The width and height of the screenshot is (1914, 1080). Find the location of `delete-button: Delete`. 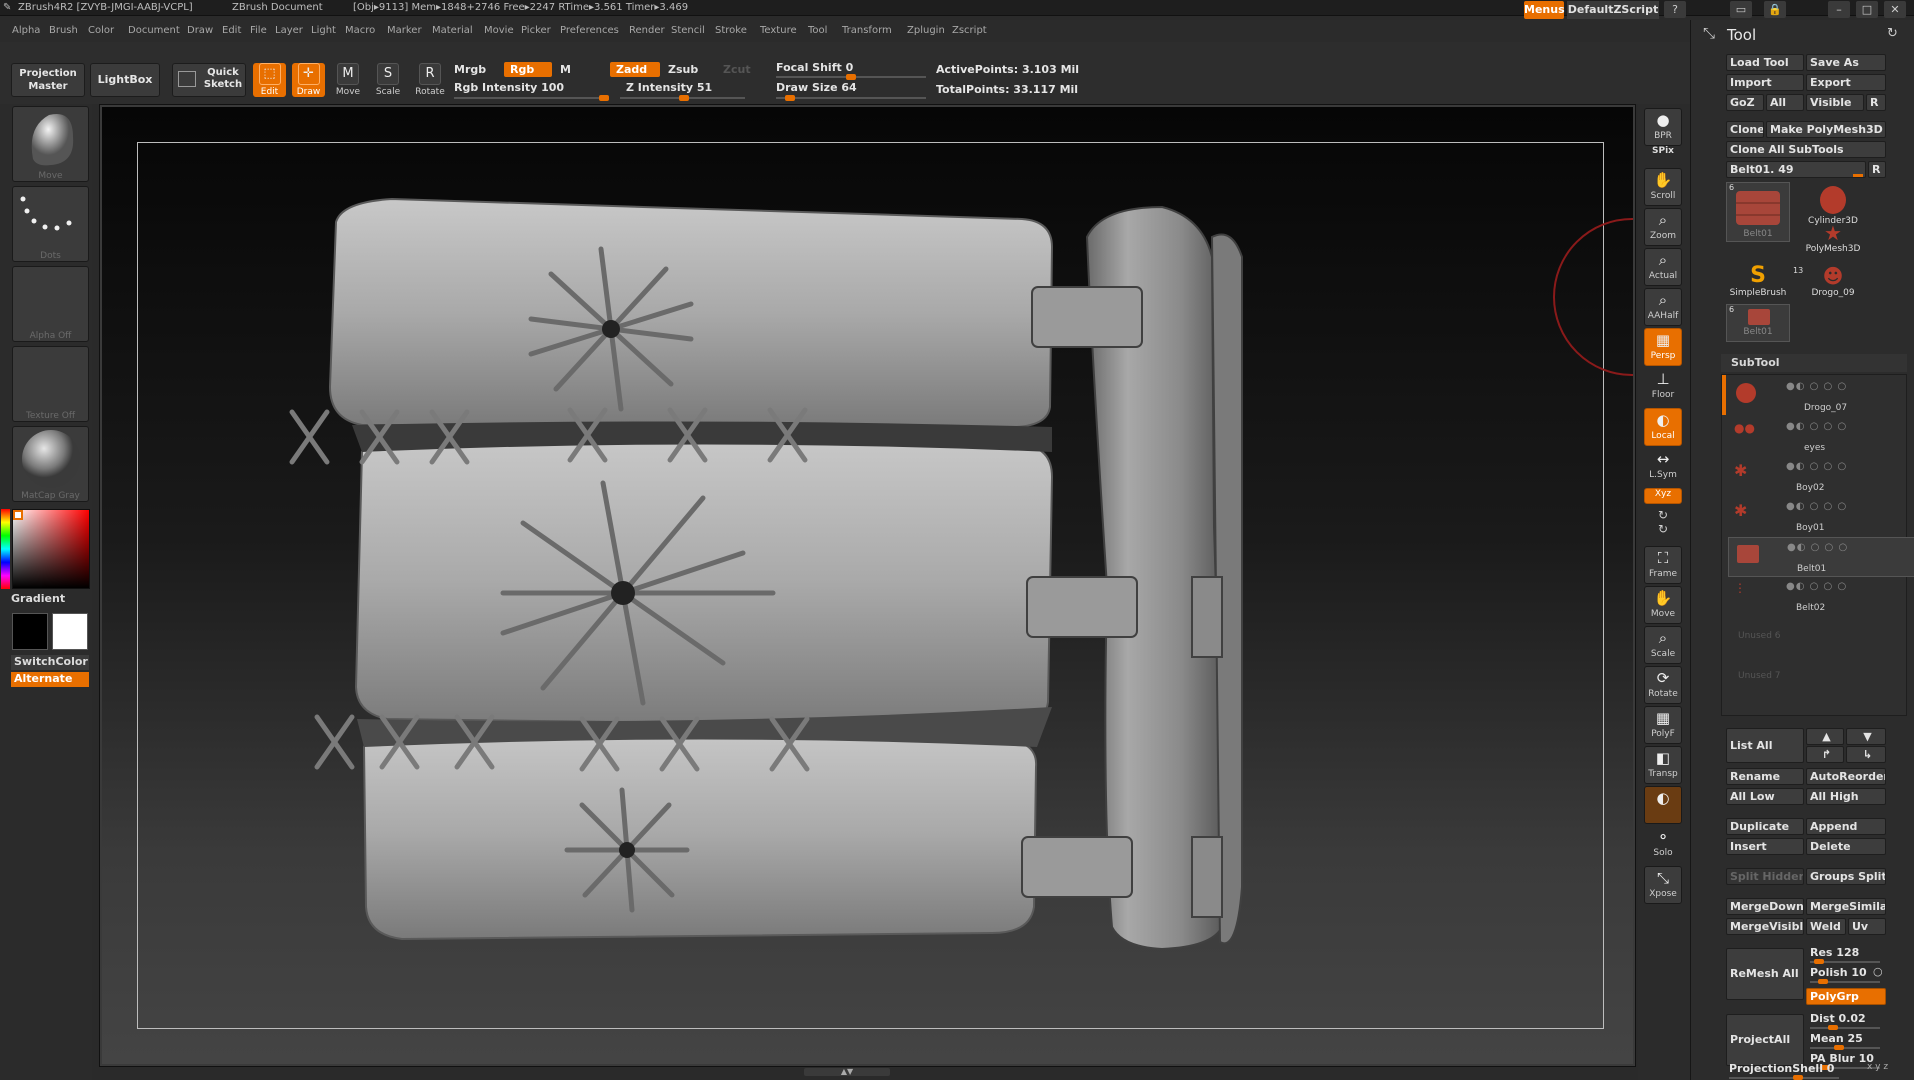

delete-button: Delete is located at coordinates (1846, 846).